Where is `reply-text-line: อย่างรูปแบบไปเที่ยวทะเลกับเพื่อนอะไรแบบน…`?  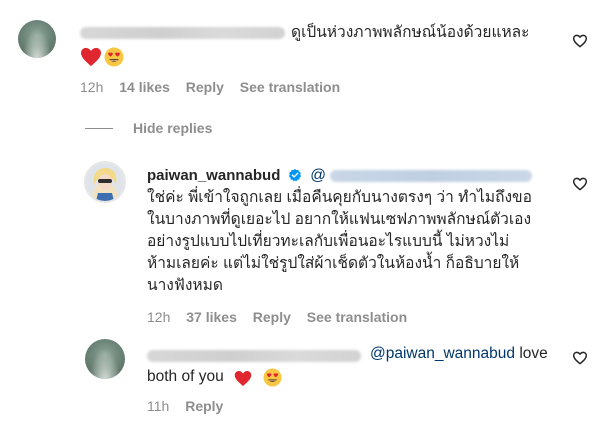 reply-text-line: อย่างรูปแบบไปเที่ยวทะเลกับเพื่อนอะไรแบบน… is located at coordinates (328, 241).